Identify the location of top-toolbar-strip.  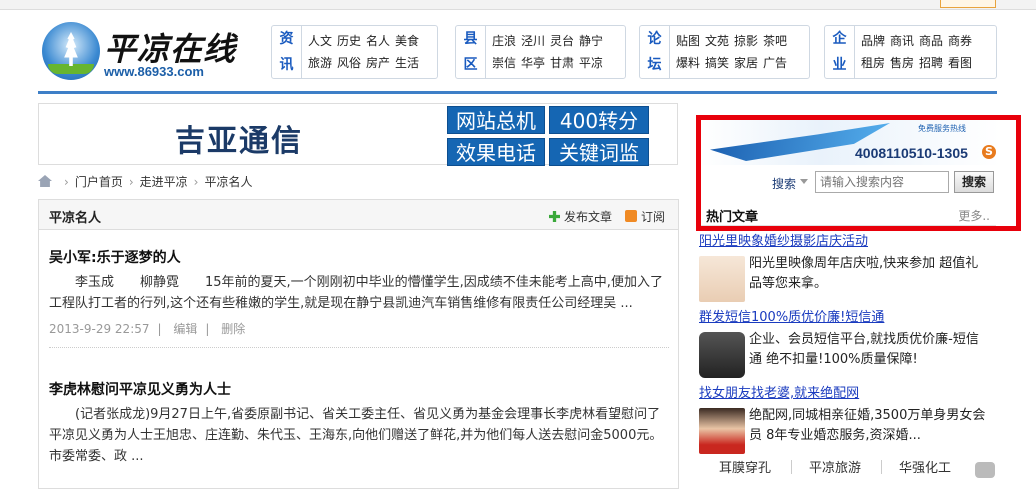
(518, 5).